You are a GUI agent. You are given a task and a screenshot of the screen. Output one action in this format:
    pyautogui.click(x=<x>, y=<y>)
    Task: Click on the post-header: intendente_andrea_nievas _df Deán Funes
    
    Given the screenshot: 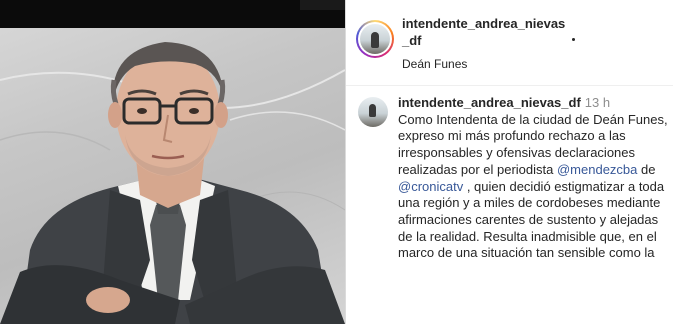 What is the action you would take?
    pyautogui.click(x=509, y=43)
    